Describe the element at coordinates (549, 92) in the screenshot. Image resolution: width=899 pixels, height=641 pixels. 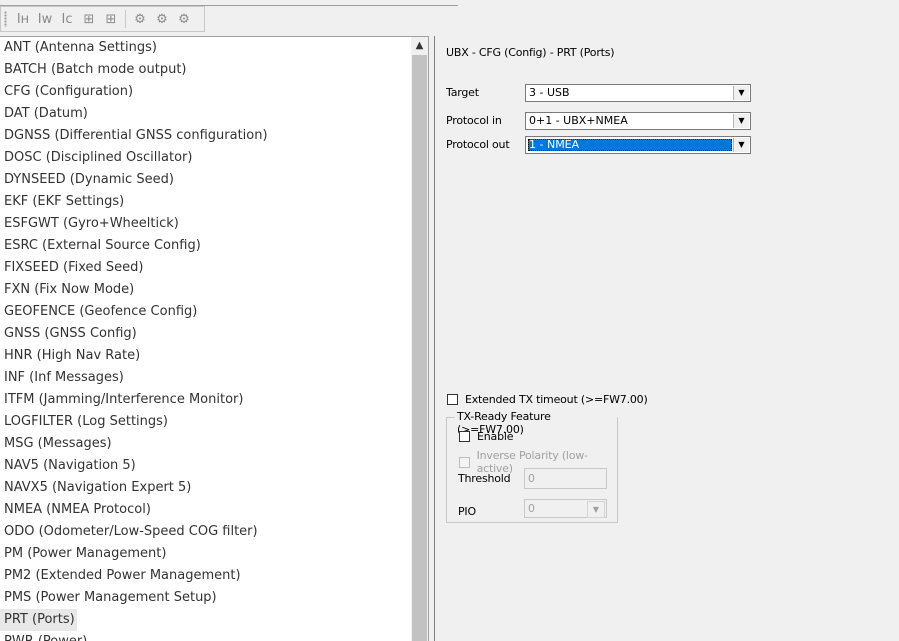
I see `target-value: 3 - USB` at that location.